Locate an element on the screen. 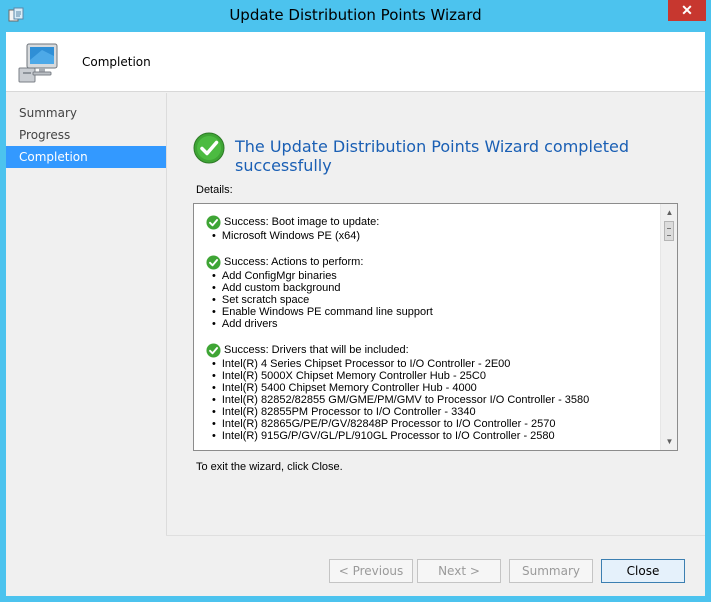 This screenshot has width=711, height=602. summary-button: Summary is located at coordinates (551, 571).